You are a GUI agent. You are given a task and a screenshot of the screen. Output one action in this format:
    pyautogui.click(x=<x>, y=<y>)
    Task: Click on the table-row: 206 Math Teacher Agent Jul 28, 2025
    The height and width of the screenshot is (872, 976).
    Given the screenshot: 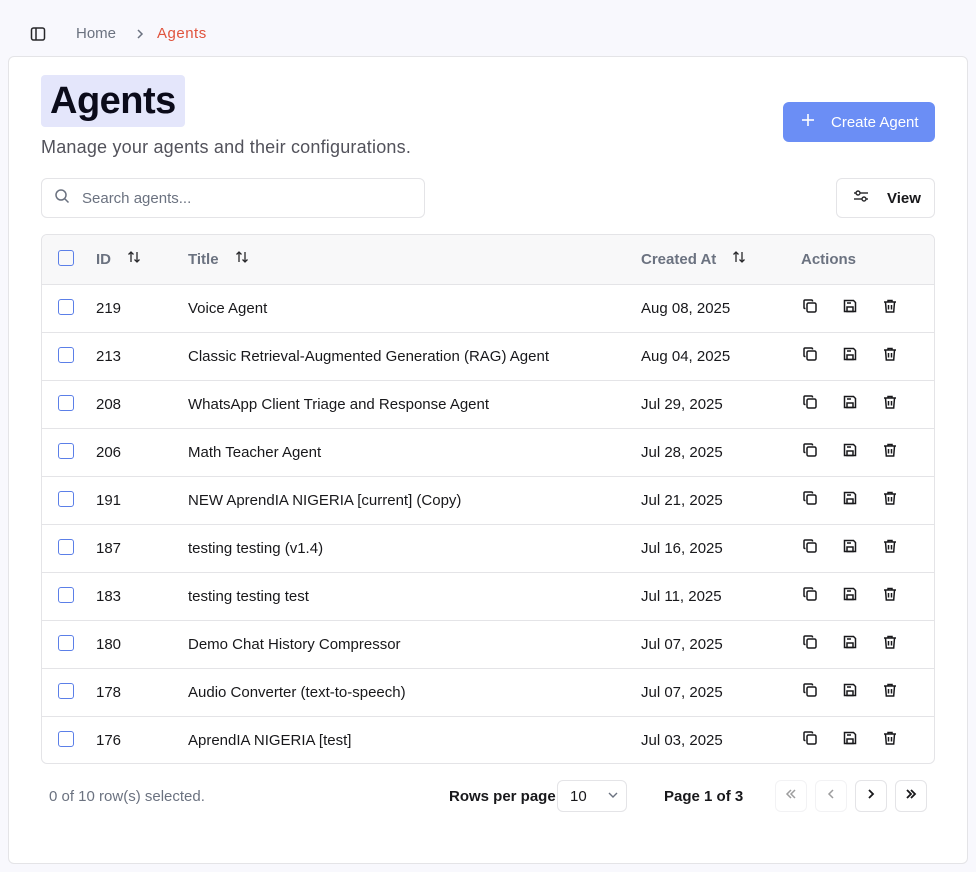 What is the action you would take?
    pyautogui.click(x=488, y=452)
    